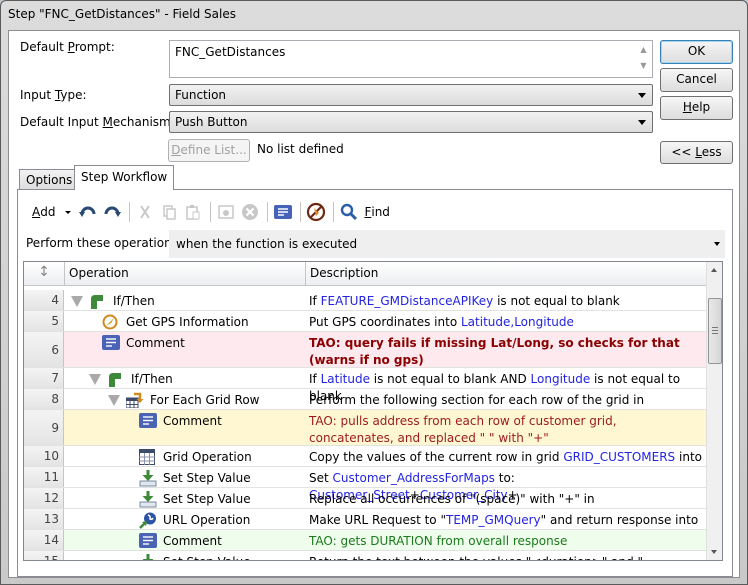  What do you see at coordinates (44, 427) in the screenshot?
I see `row-number: 9` at bounding box center [44, 427].